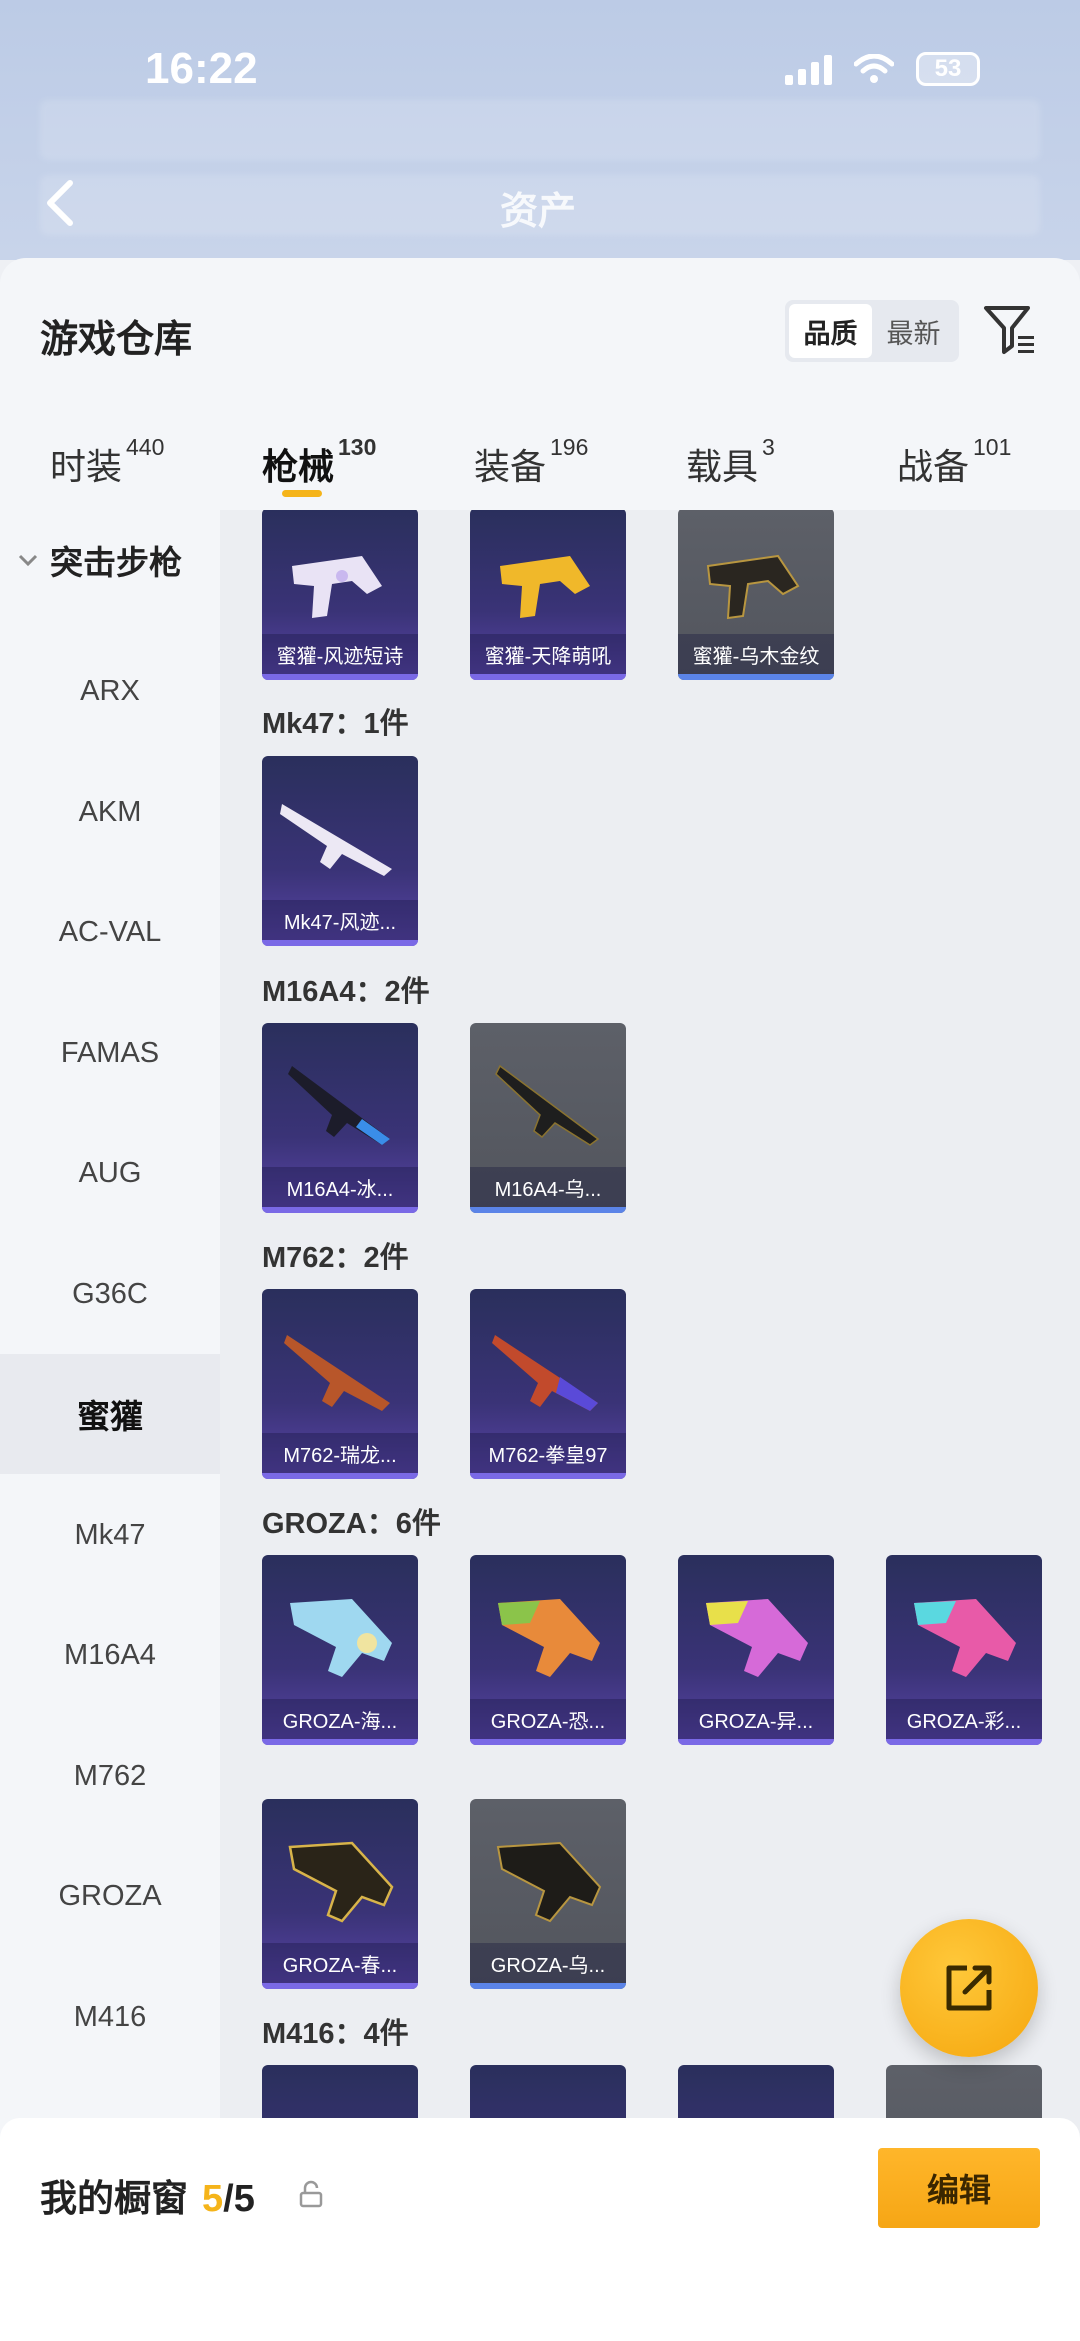 Image resolution: width=1080 pixels, height=2341 pixels. I want to click on category-tabs: 时装 440 枪械 130 装备 196 载具 3 战备 101, so click(540, 463).